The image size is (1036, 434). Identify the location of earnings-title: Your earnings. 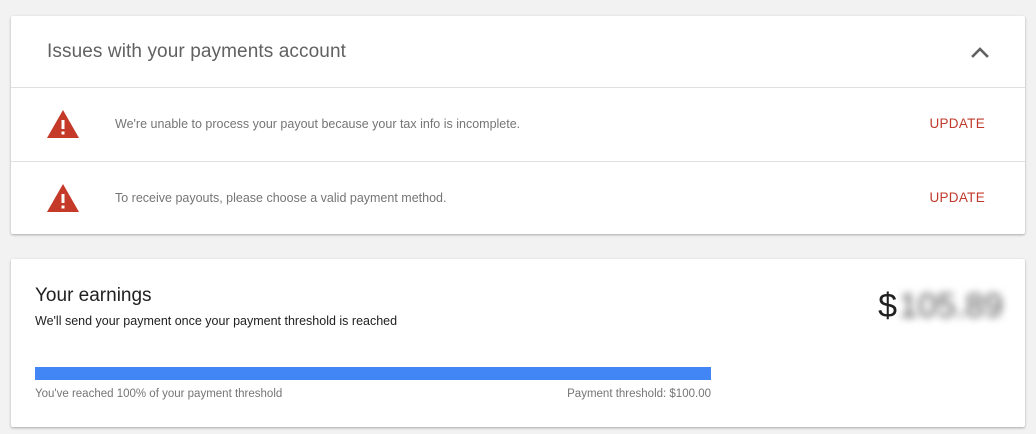
(93, 295).